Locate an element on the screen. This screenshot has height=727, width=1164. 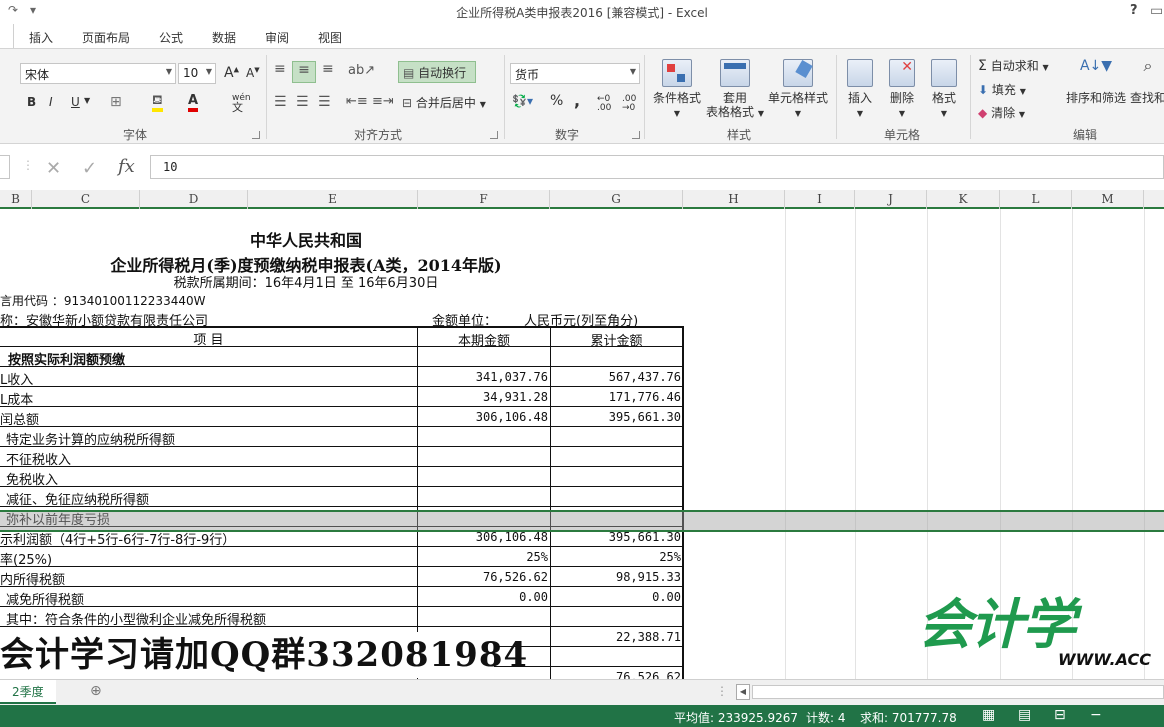
delete-cells-label: 删除 is located at coordinates (901, 98).